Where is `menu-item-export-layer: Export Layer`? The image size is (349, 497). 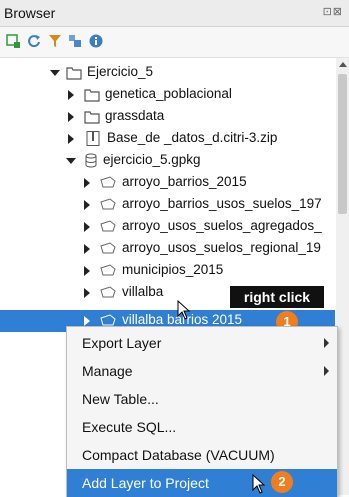
menu-item-export-layer: Export Layer is located at coordinates (202, 343).